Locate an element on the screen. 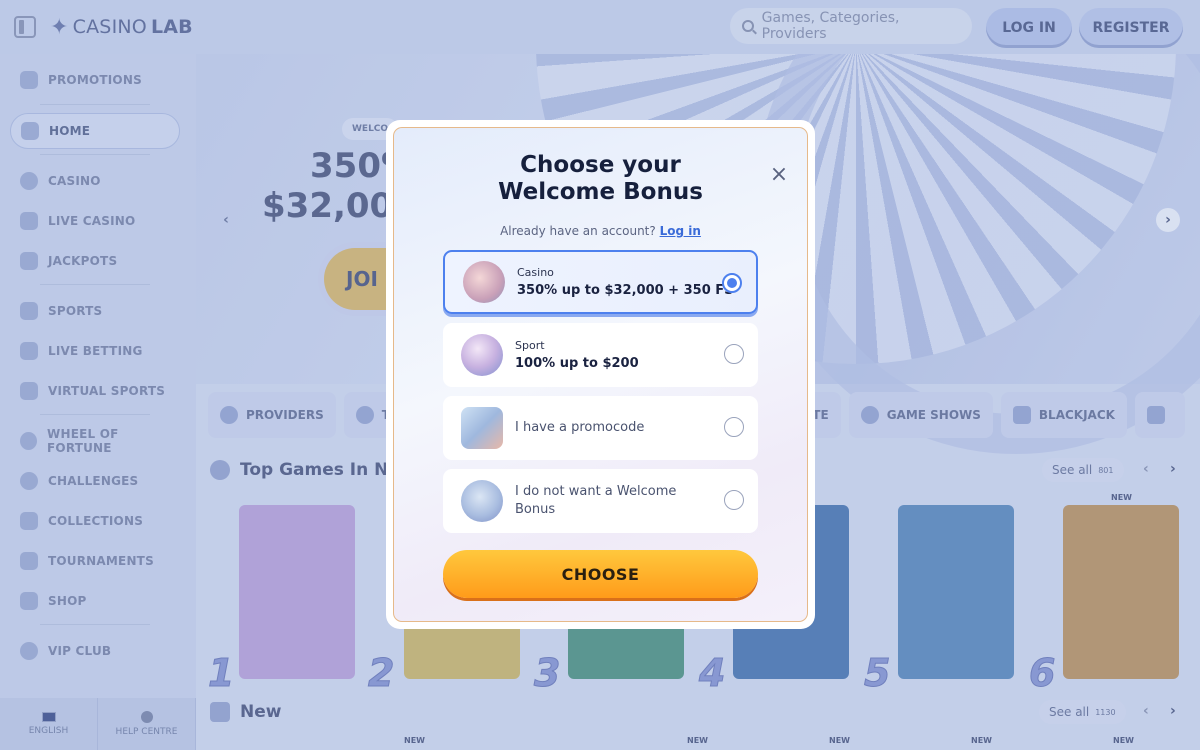  modal-title-line-2: Welcome Bonus is located at coordinates (600, 192).